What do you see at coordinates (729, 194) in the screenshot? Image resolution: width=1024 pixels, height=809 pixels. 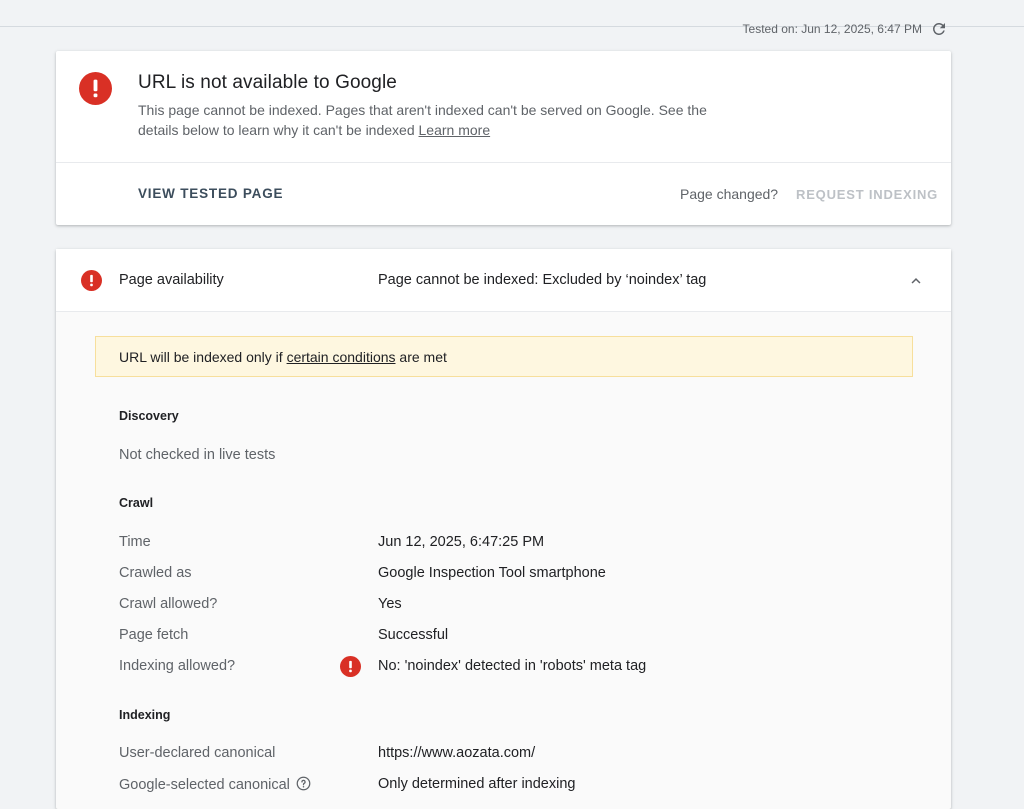 I see `page-changed-label: Page changed?` at bounding box center [729, 194].